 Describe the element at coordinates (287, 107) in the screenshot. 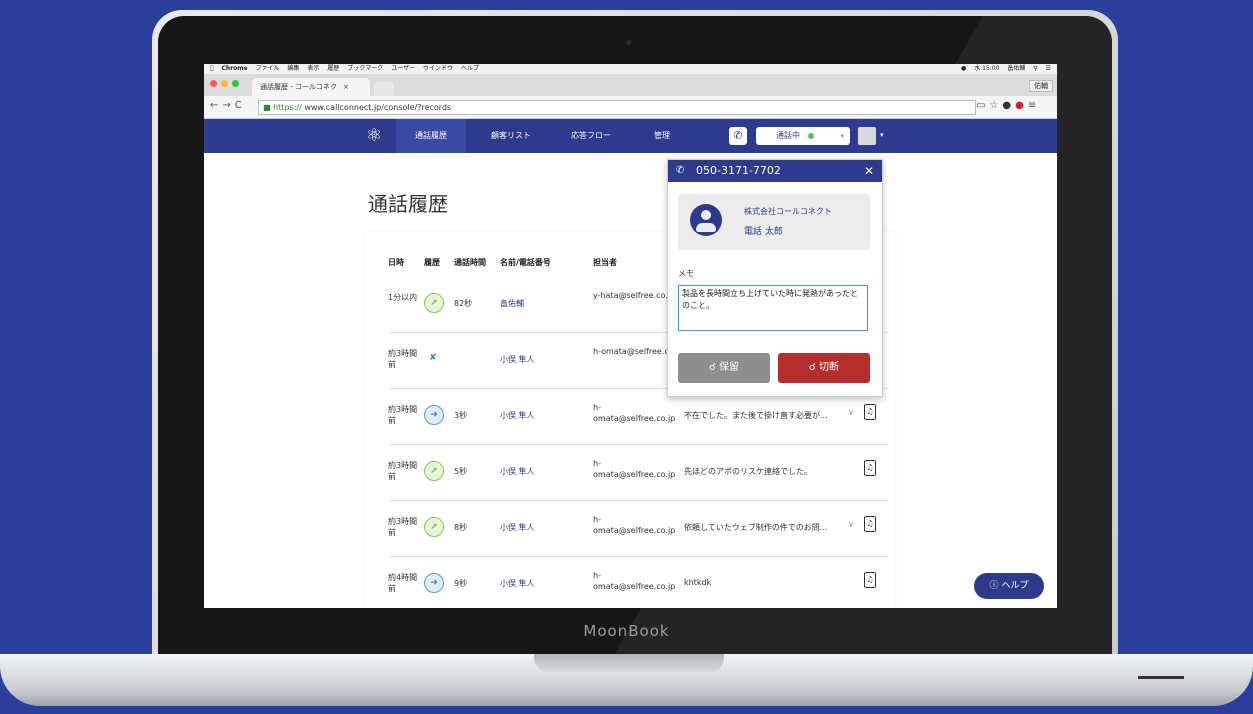

I see `url-scheme: https://` at that location.